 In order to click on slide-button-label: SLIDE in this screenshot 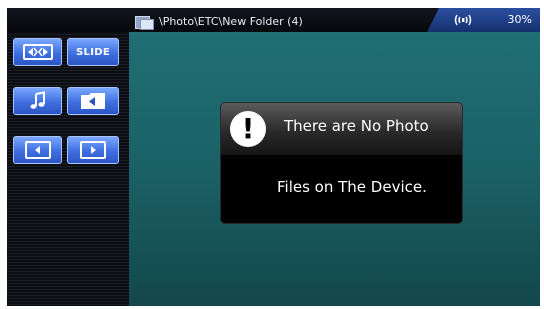, I will do `click(93, 52)`.